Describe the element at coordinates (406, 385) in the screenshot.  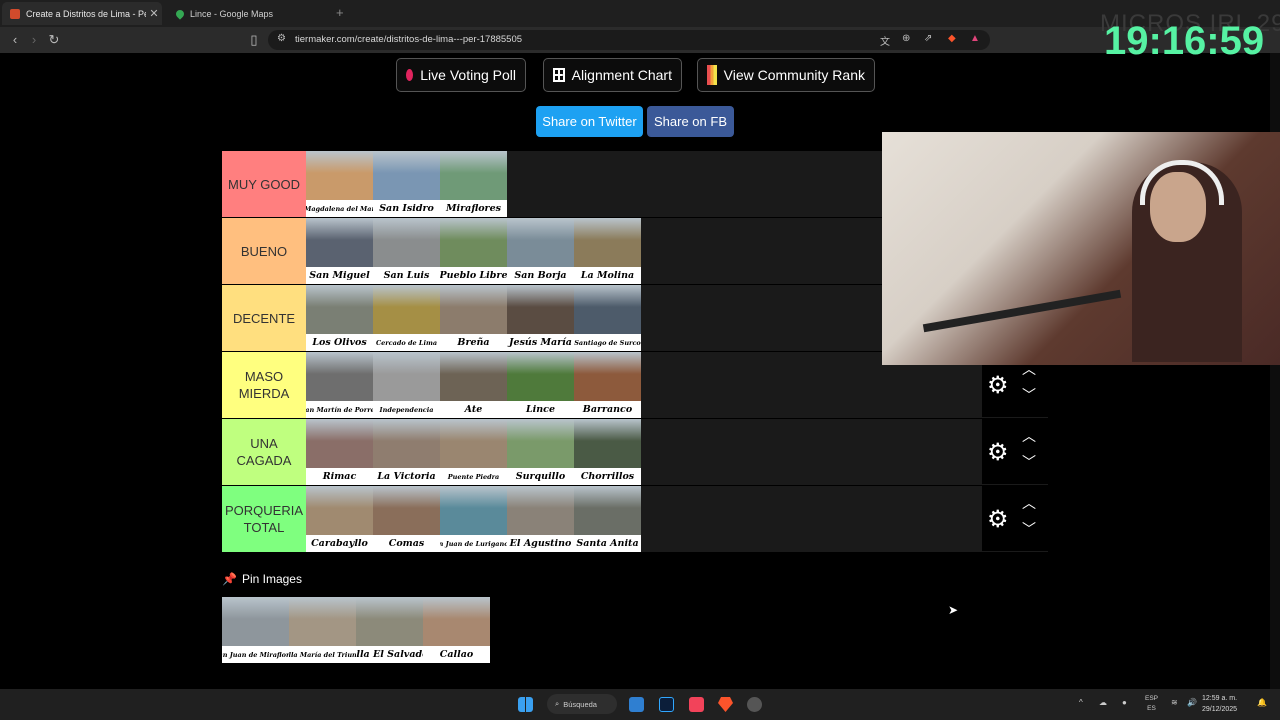
I see `district-image-card: Independencia` at that location.